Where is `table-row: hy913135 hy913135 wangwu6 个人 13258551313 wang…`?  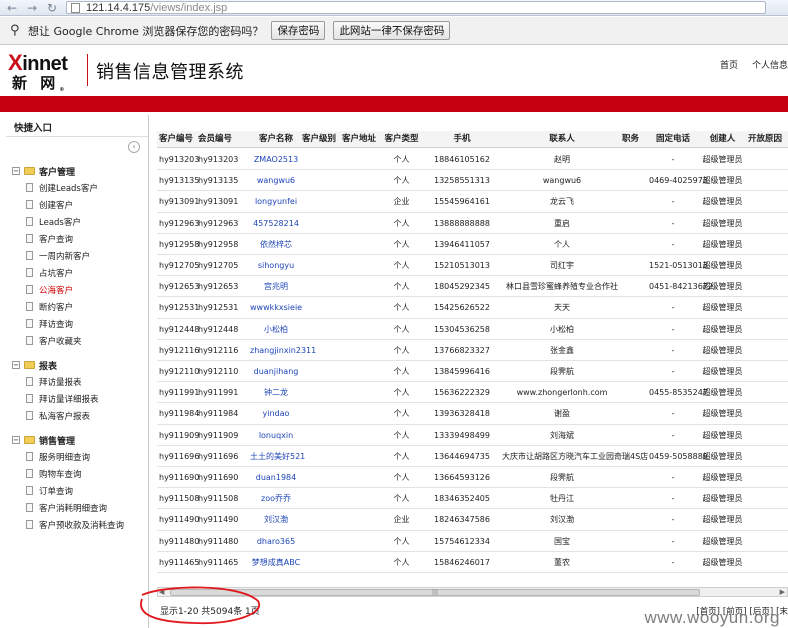
table-row: hy913135 hy913135 wangwu6 个人 13258551313 wang… is located at coordinates (472, 181).